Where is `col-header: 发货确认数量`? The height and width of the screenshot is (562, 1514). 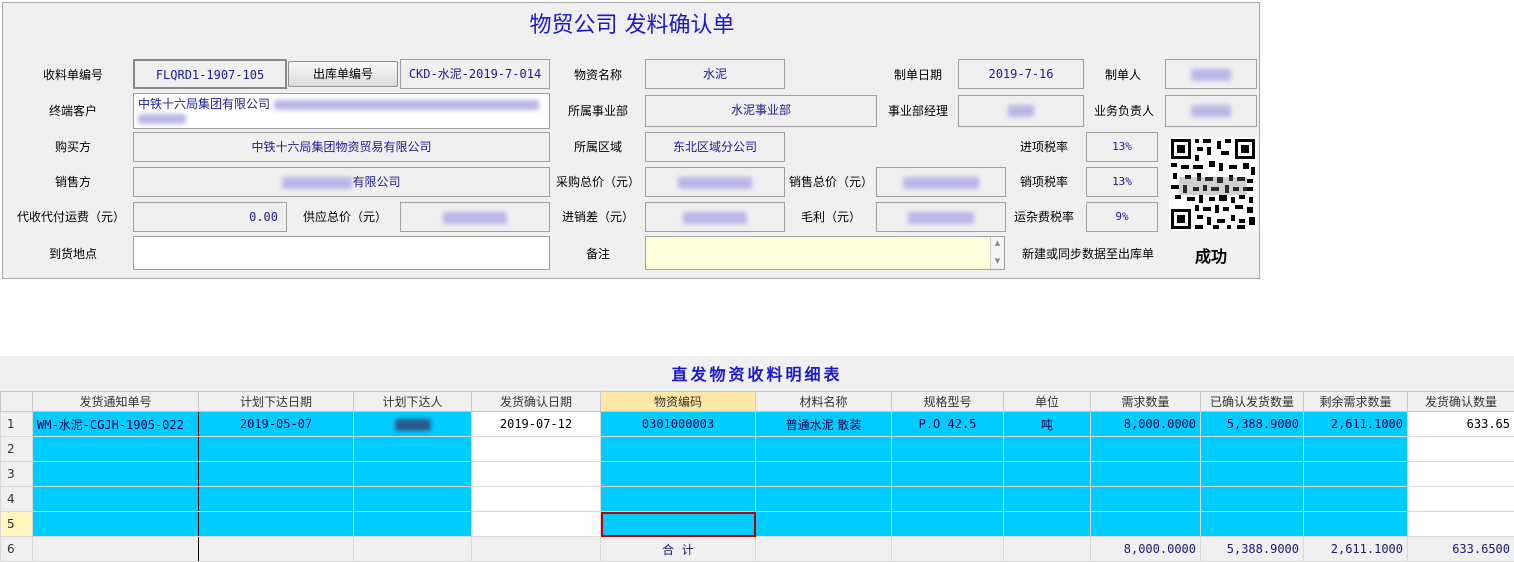 col-header: 发货确认数量 is located at coordinates (1460, 401).